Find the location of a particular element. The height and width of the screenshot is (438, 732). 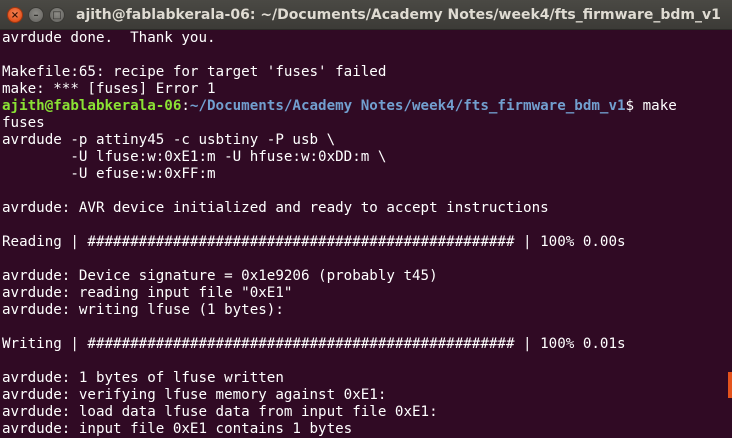

maximize-button: □ is located at coordinates (57, 15).